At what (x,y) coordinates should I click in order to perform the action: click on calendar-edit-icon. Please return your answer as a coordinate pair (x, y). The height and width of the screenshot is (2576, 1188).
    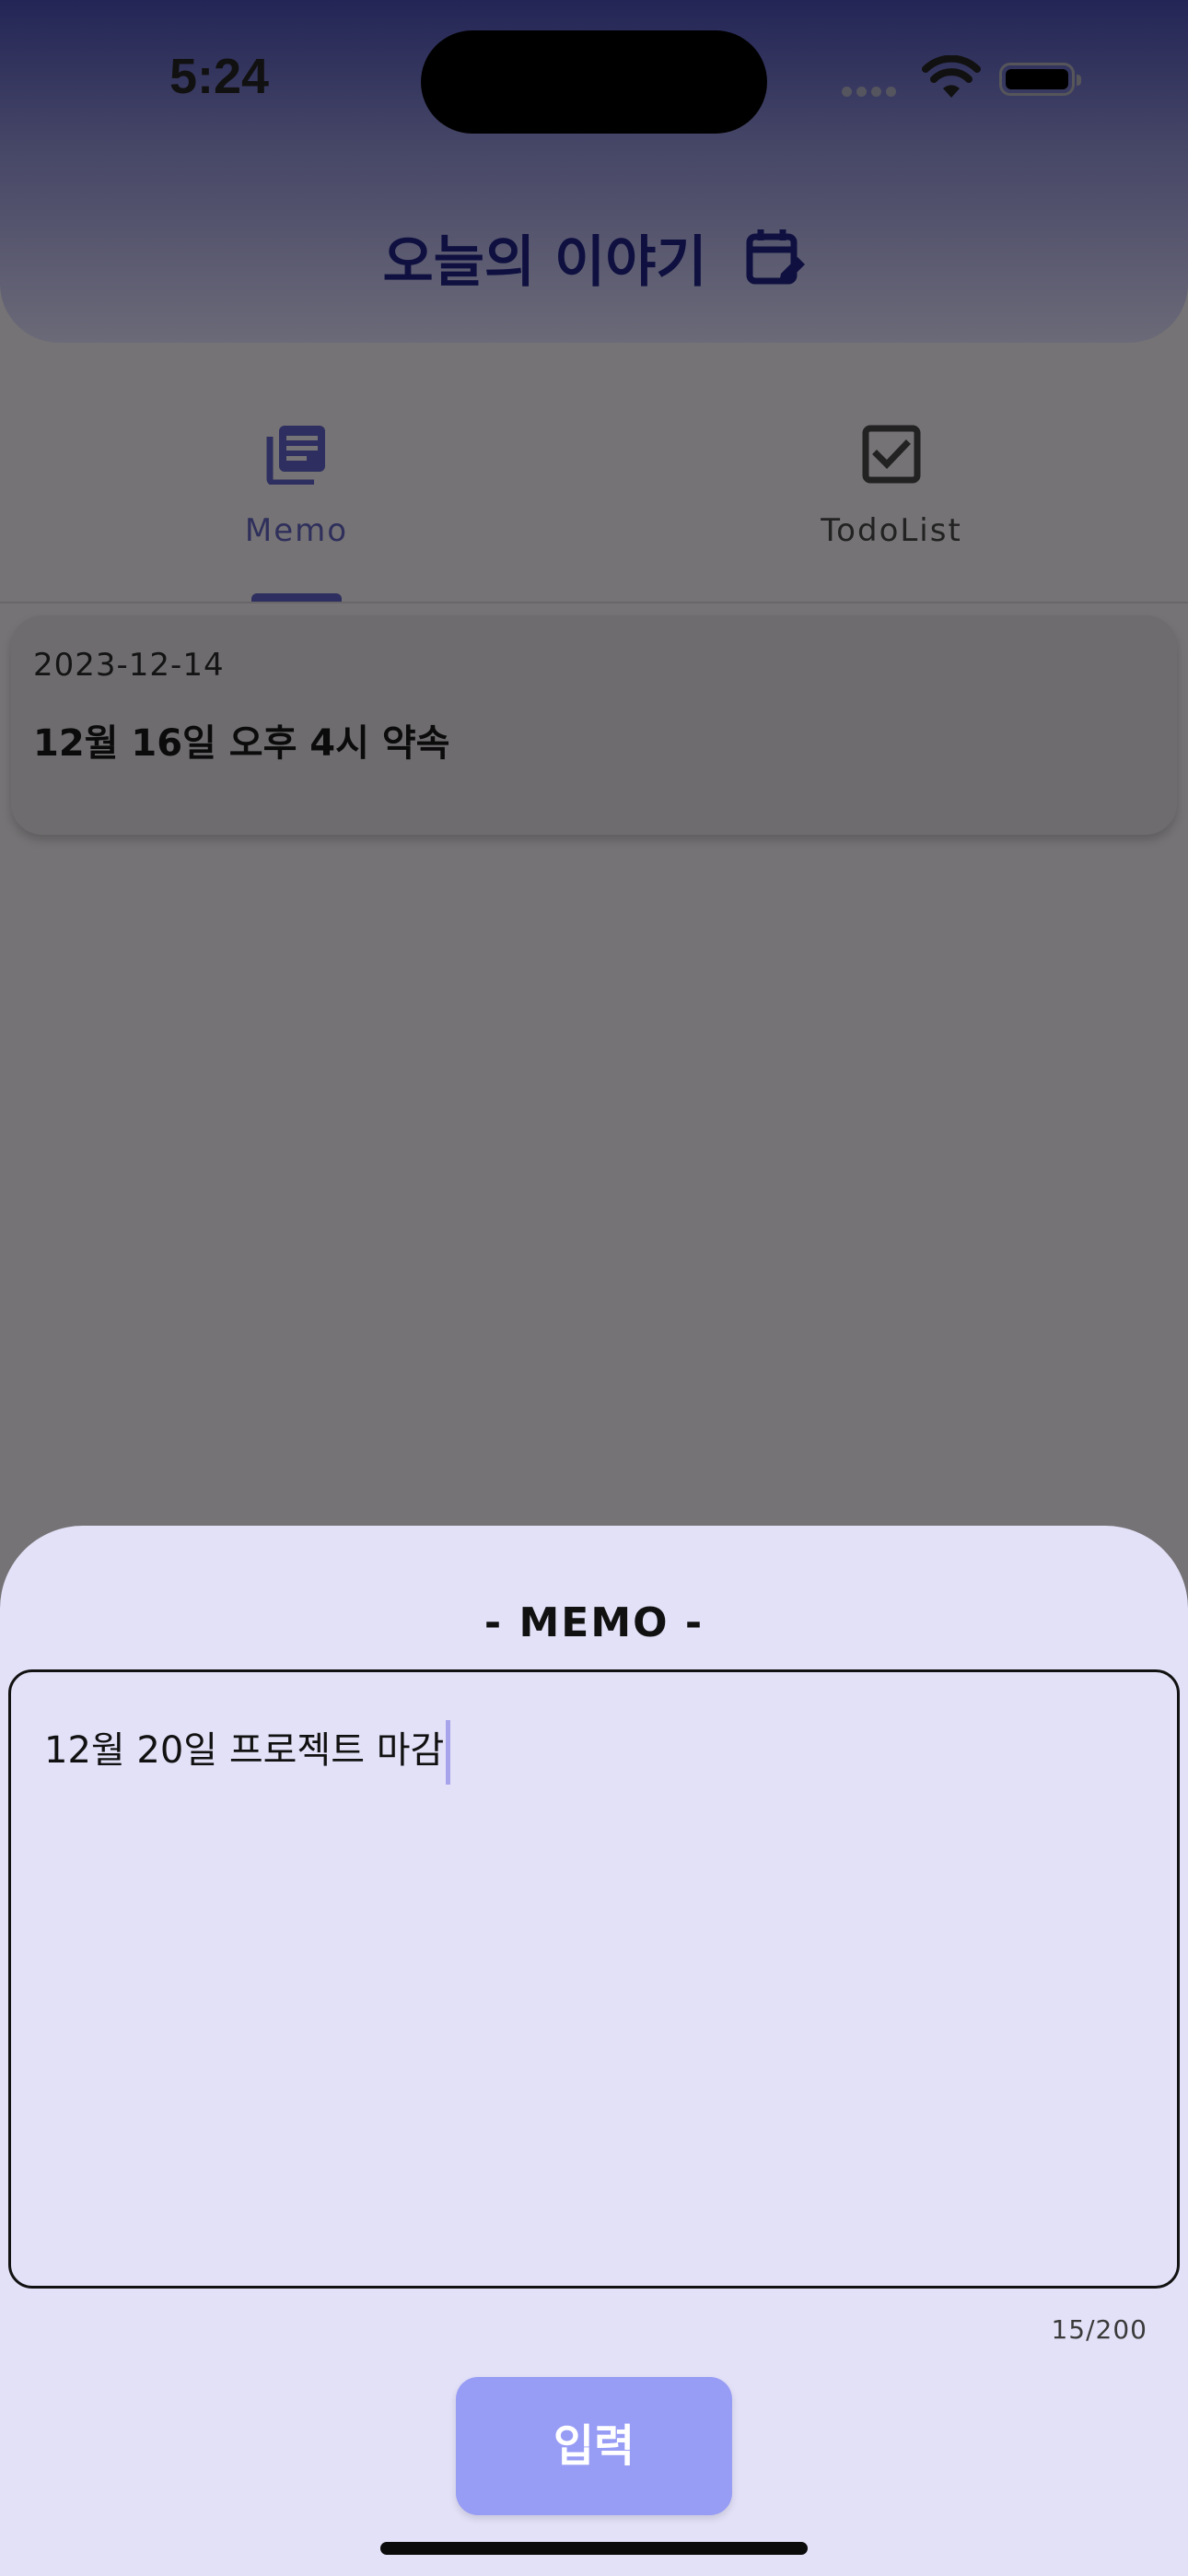
    Looking at the image, I should click on (776, 256).